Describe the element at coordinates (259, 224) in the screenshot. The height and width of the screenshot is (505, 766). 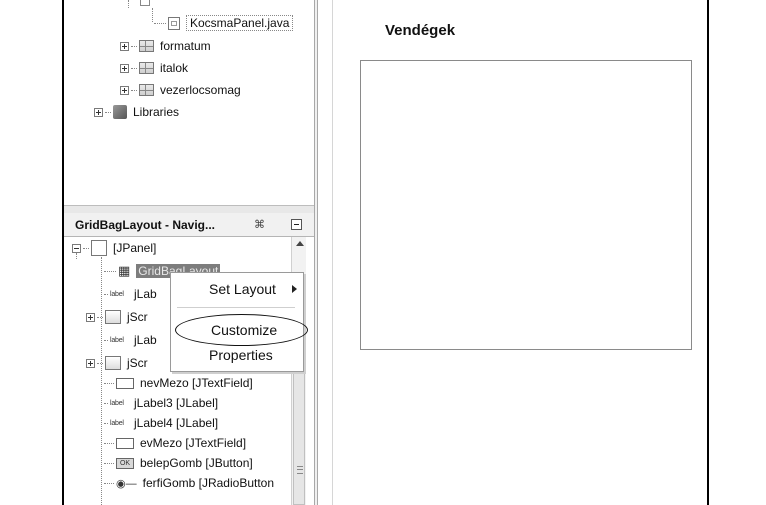
I see `close-icon: ⌘` at that location.